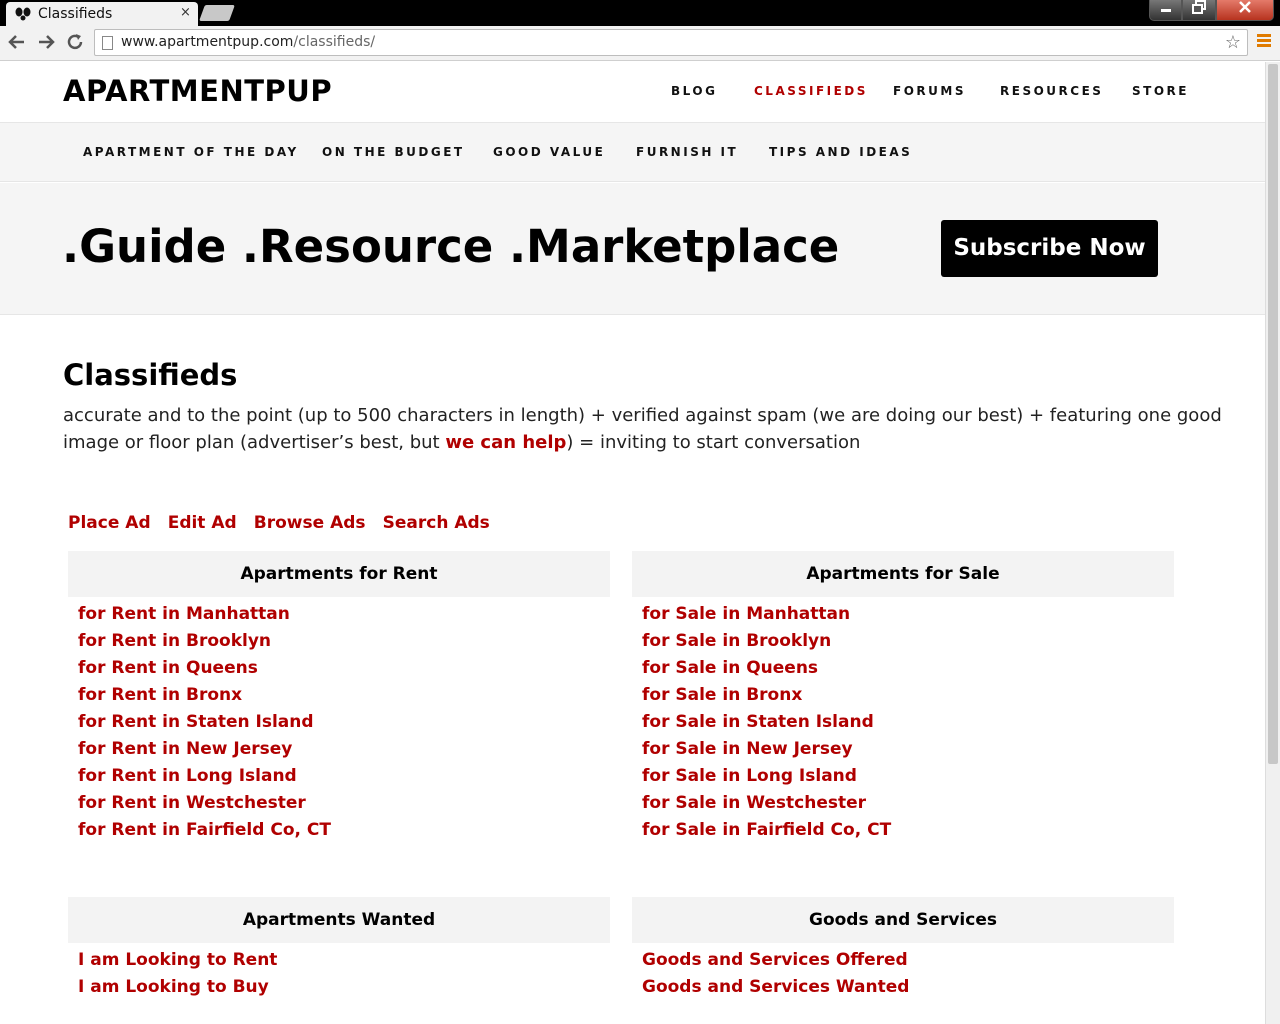  Describe the element at coordinates (775, 987) in the screenshot. I see `goods-link-wanted: Goods and Services Wanted` at that location.